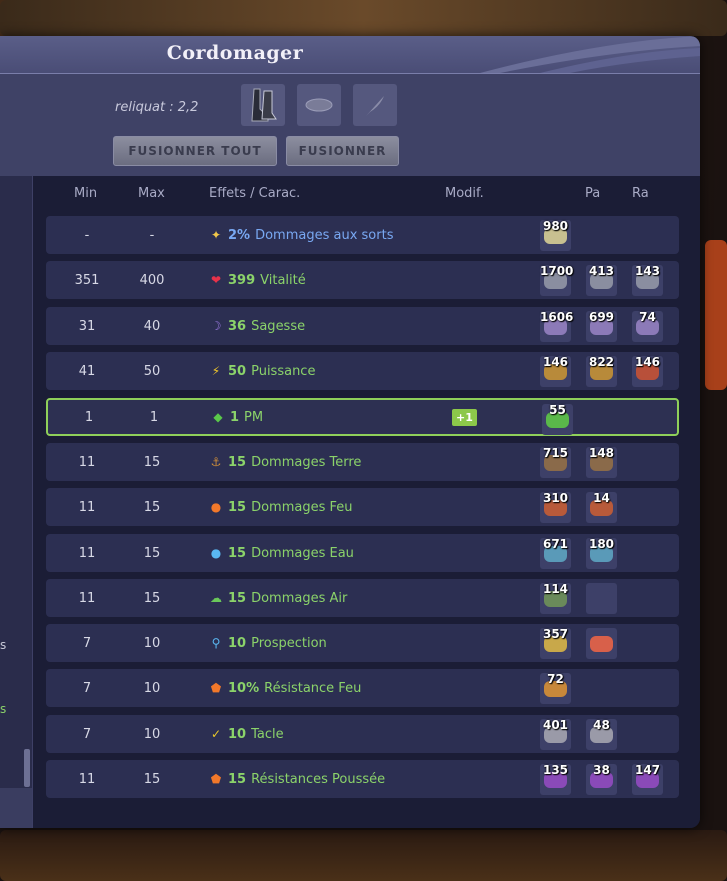 The height and width of the screenshot is (881, 727). Describe the element at coordinates (601, 507) in the screenshot. I see `rune-slot: 14` at that location.